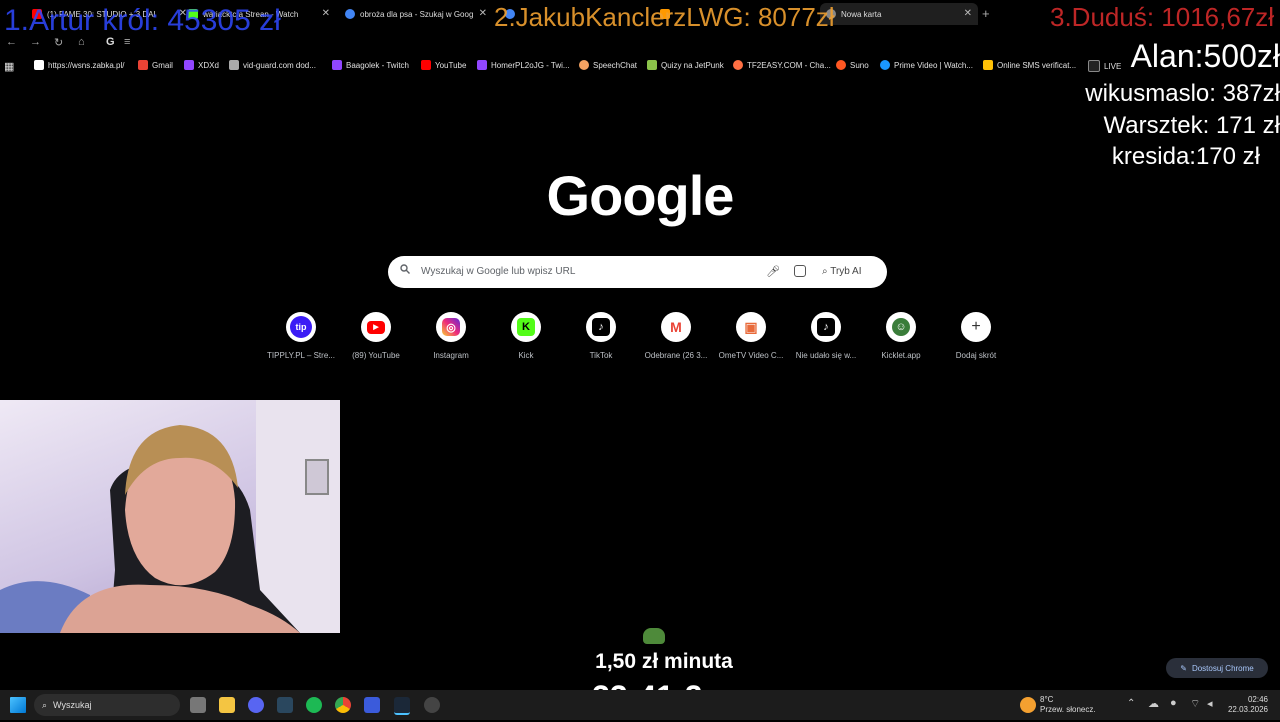  Describe the element at coordinates (498, 271) in the screenshot. I see `search-input: Wyszukaj w Google lub wpisz URL` at that location.